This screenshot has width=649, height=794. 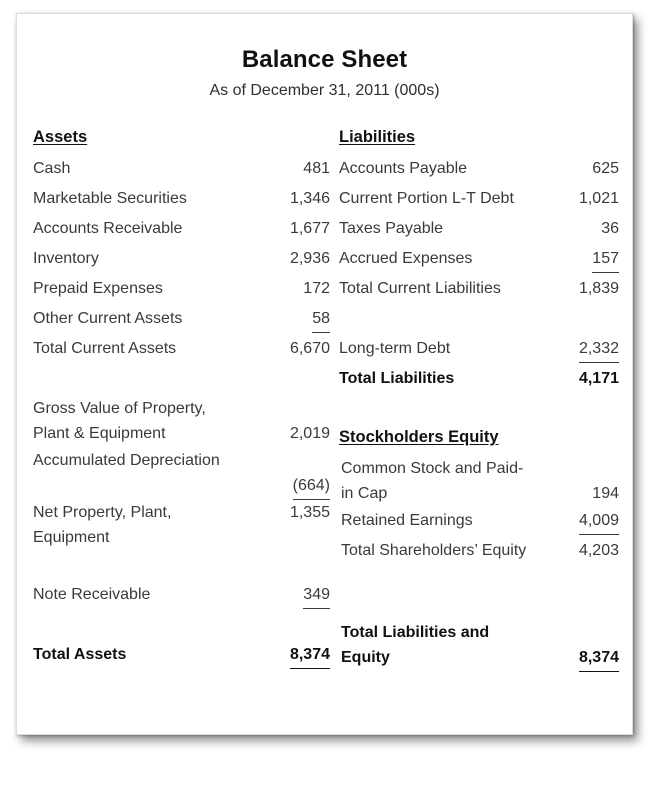 What do you see at coordinates (311, 486) in the screenshot?
I see `row-value: (664)` at bounding box center [311, 486].